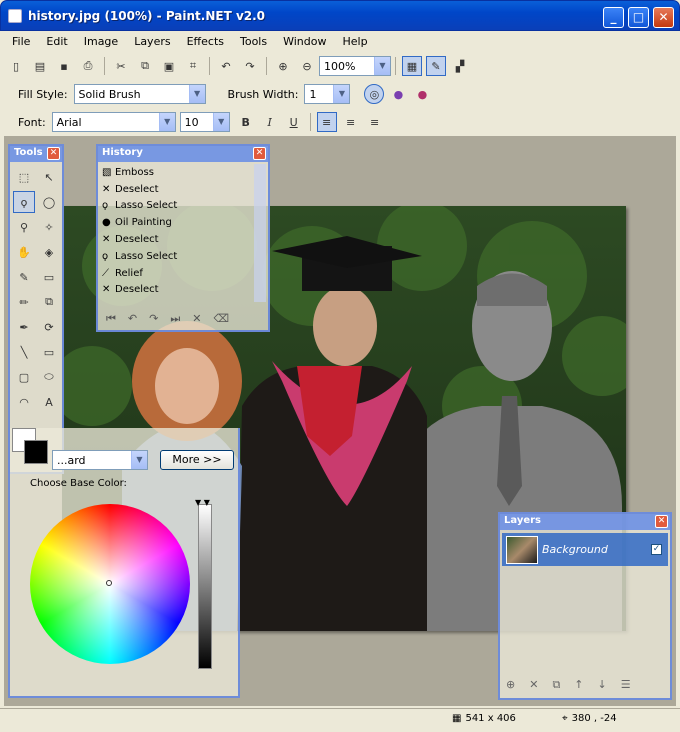 The image size is (680, 732). Describe the element at coordinates (626, 685) in the screenshot. I see `layer-properties-icon: ☰` at that location.